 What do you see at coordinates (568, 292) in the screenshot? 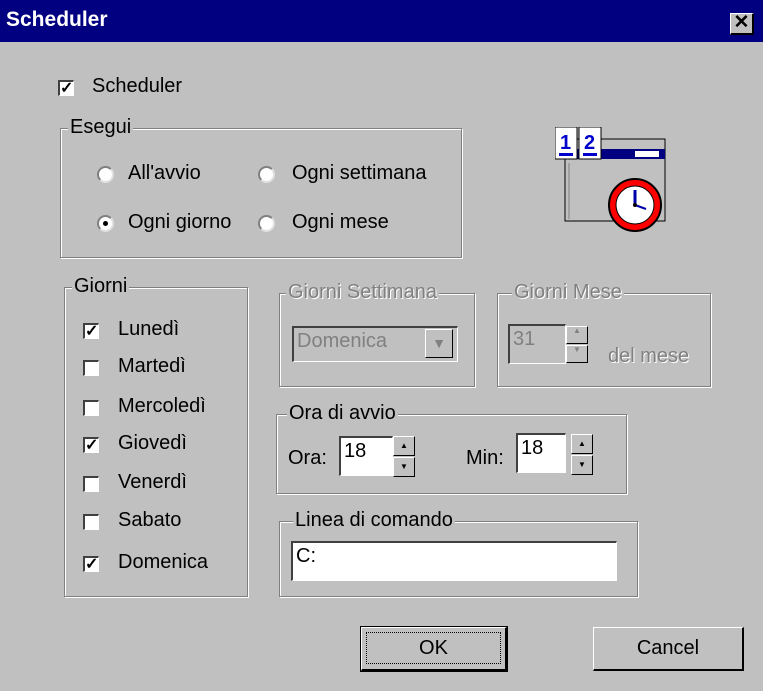
I see `giorni-mese-title: Giorni Mese` at bounding box center [568, 292].